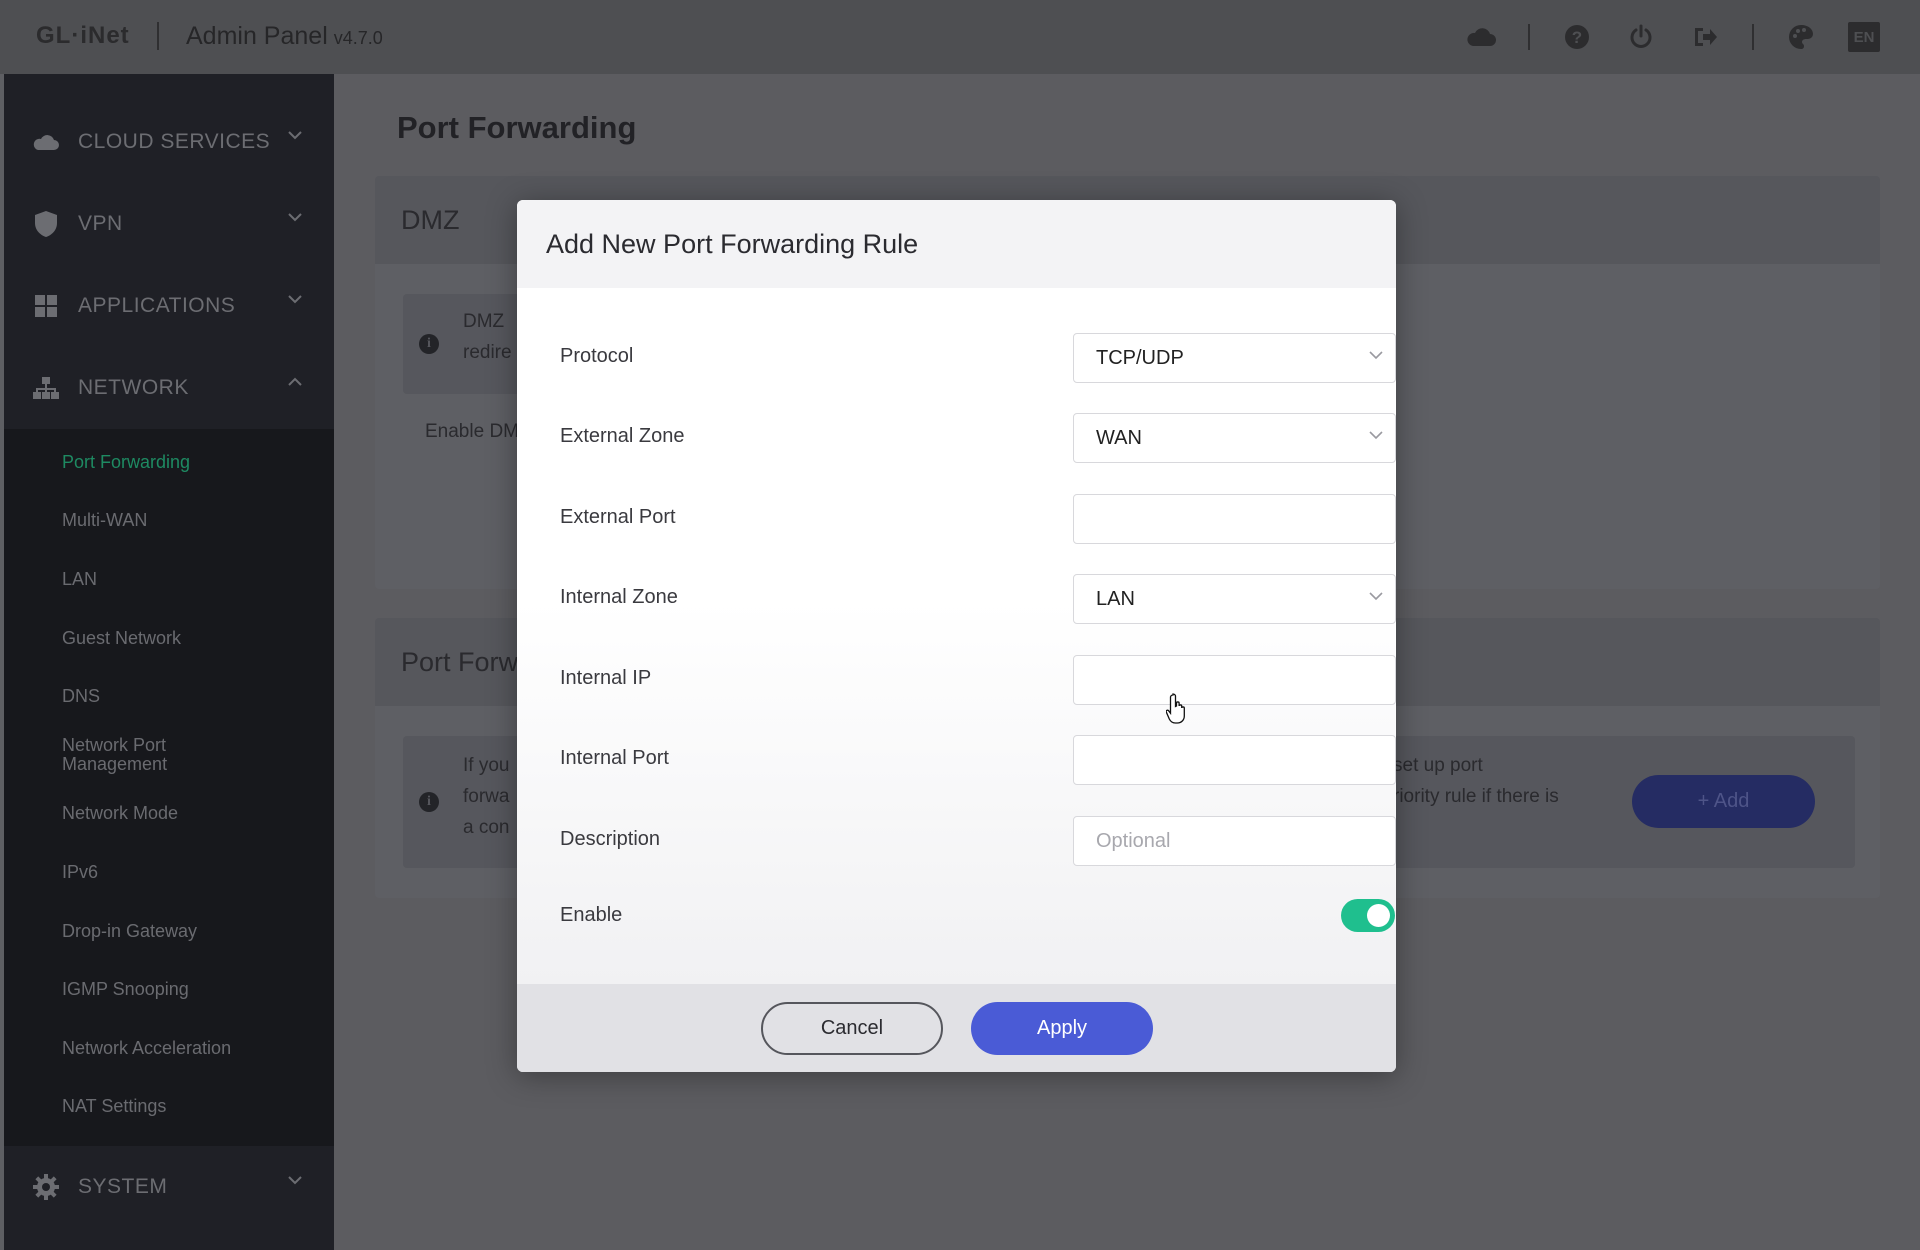 This screenshot has height=1250, width=1920. What do you see at coordinates (978, 438) in the screenshot?
I see `external-zone-row: External Zone WAN` at bounding box center [978, 438].